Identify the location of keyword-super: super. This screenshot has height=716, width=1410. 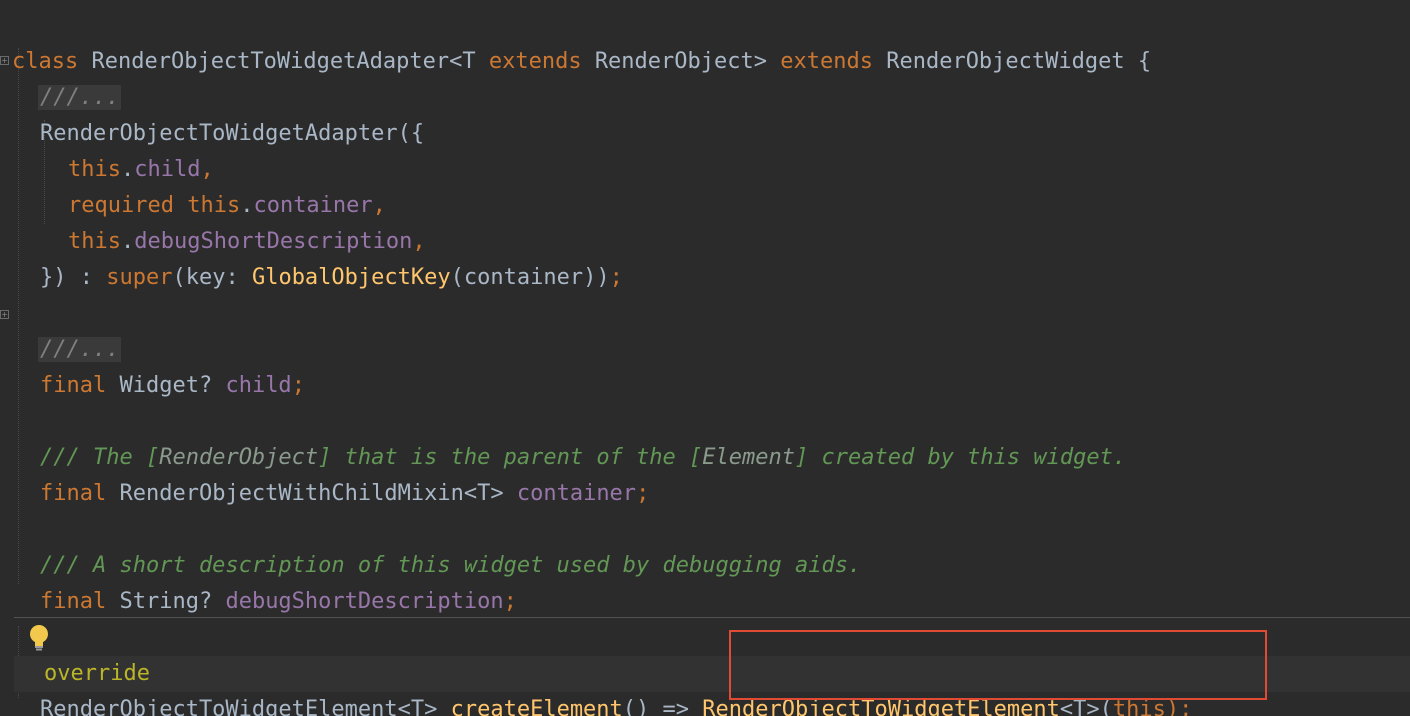
(139, 277).